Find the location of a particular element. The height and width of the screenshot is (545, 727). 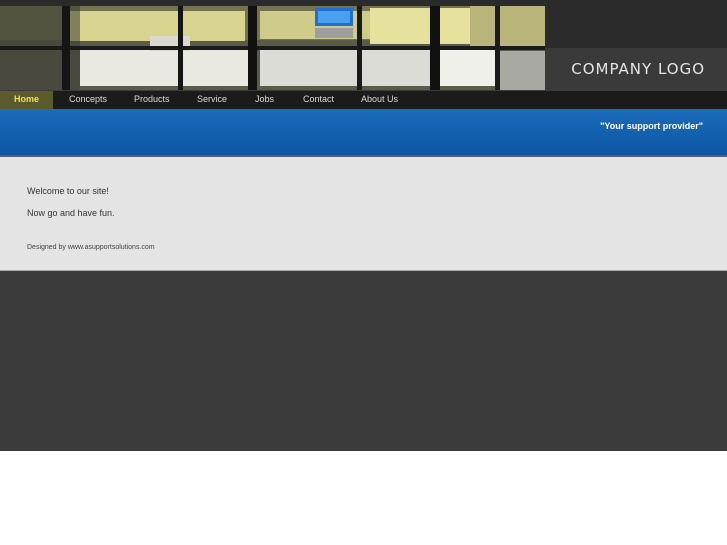

nav-item-concepts: Concepts is located at coordinates (88, 100).